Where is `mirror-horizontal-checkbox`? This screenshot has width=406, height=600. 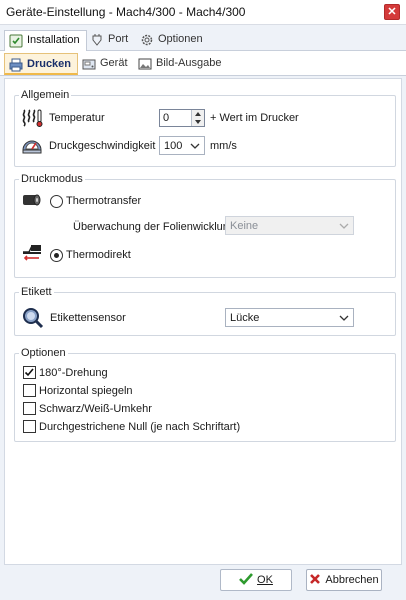
mirror-horizontal-checkbox is located at coordinates (29, 390).